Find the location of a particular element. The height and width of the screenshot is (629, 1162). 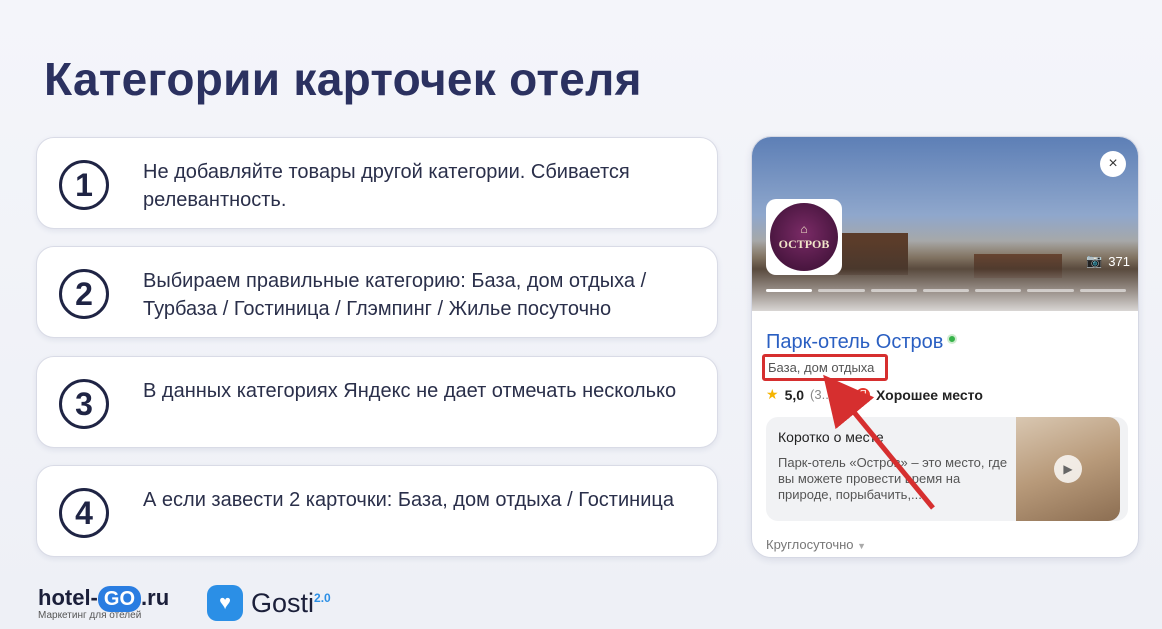

gosti-wordmark: Gosti2.0 is located at coordinates (291, 603).